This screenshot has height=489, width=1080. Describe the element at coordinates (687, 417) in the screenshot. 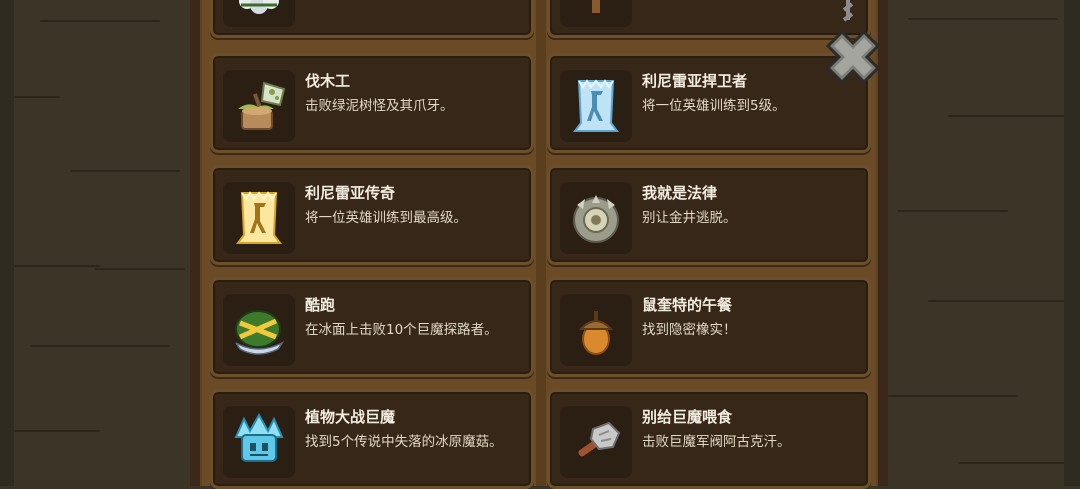

I see `achievement-title: 别给巨魔喂食` at that location.